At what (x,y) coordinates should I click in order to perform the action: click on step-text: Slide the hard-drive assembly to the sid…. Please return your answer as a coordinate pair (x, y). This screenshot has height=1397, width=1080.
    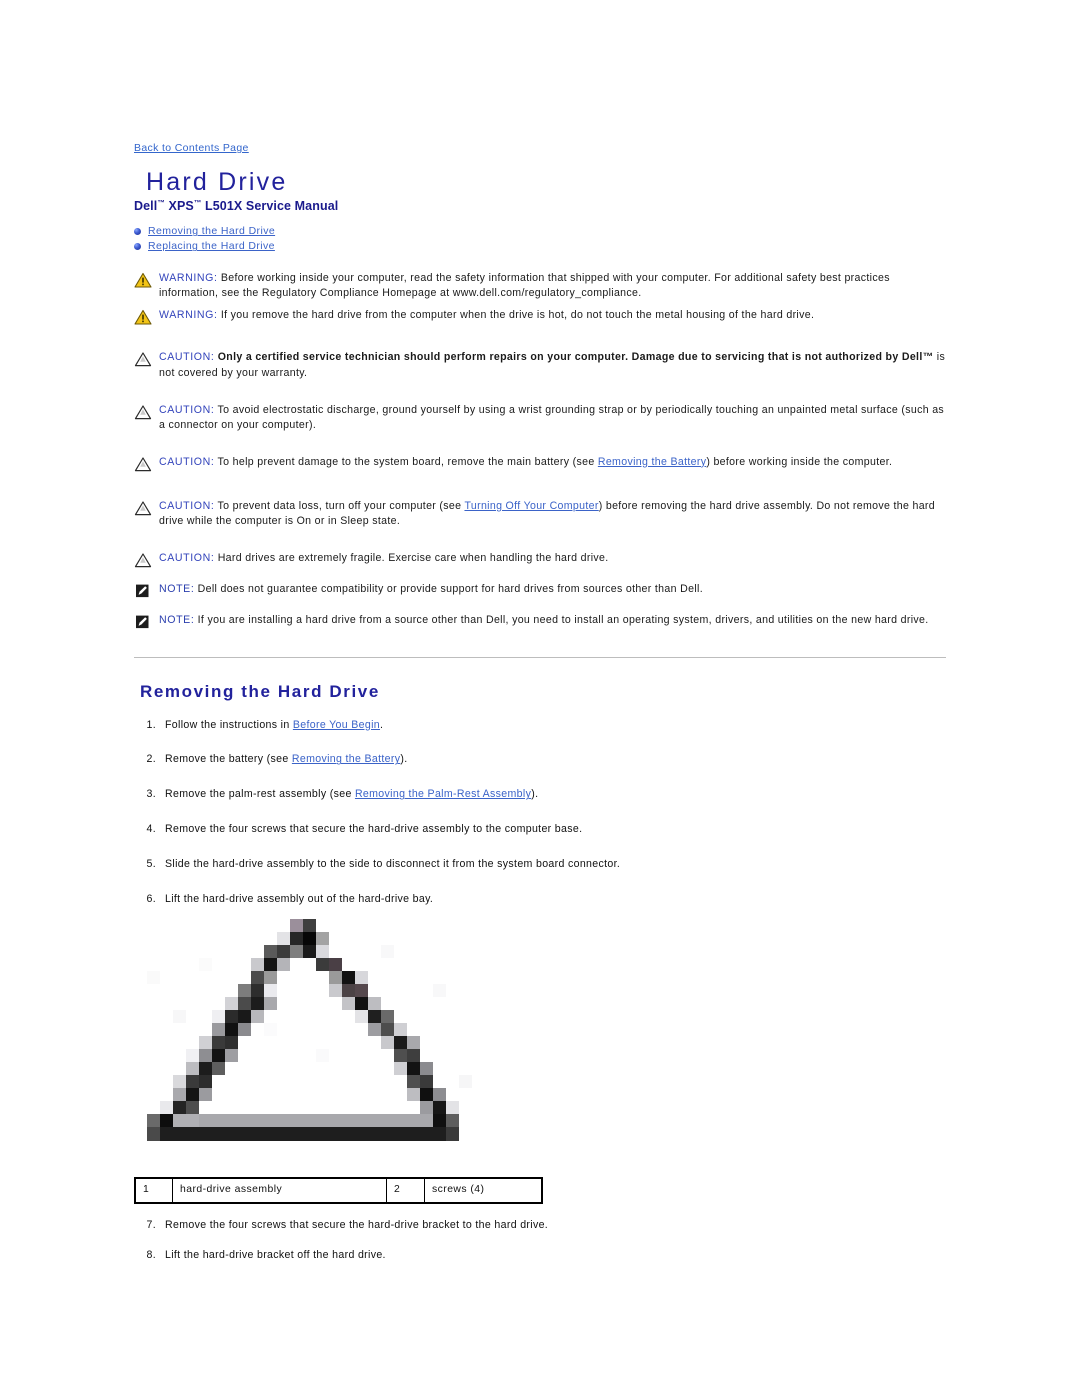
    Looking at the image, I should click on (393, 863).